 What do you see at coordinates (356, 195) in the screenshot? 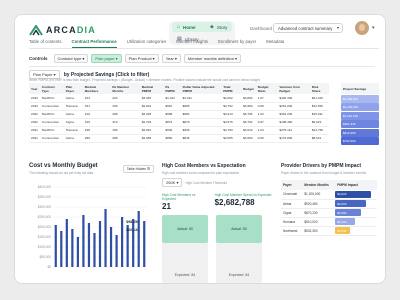
I see `driver-impact-cell: $4,023` at bounding box center [356, 195].